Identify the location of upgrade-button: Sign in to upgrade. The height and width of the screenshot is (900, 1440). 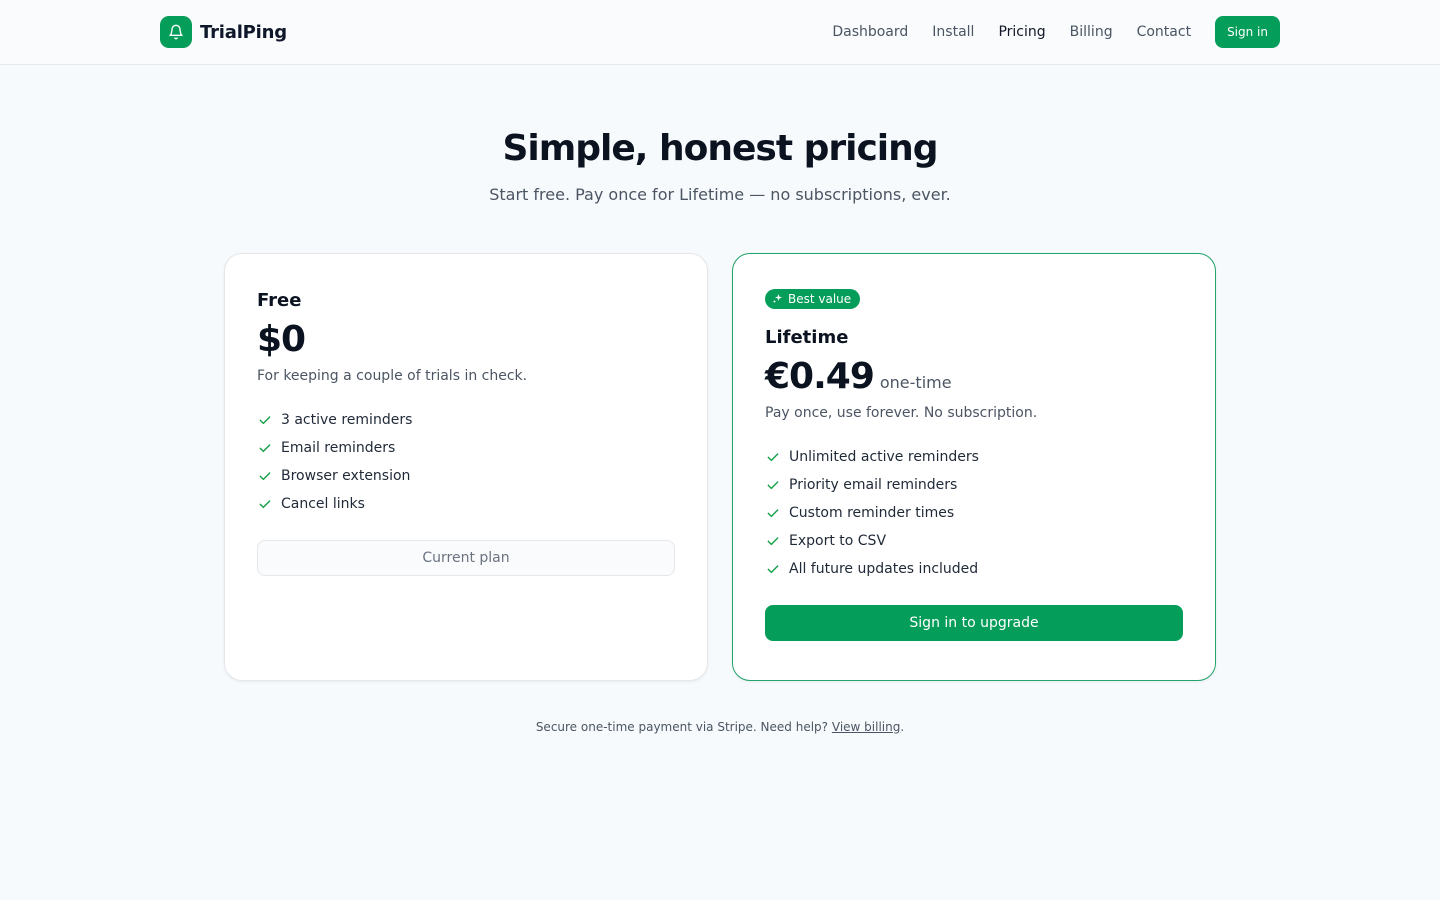
(974, 623).